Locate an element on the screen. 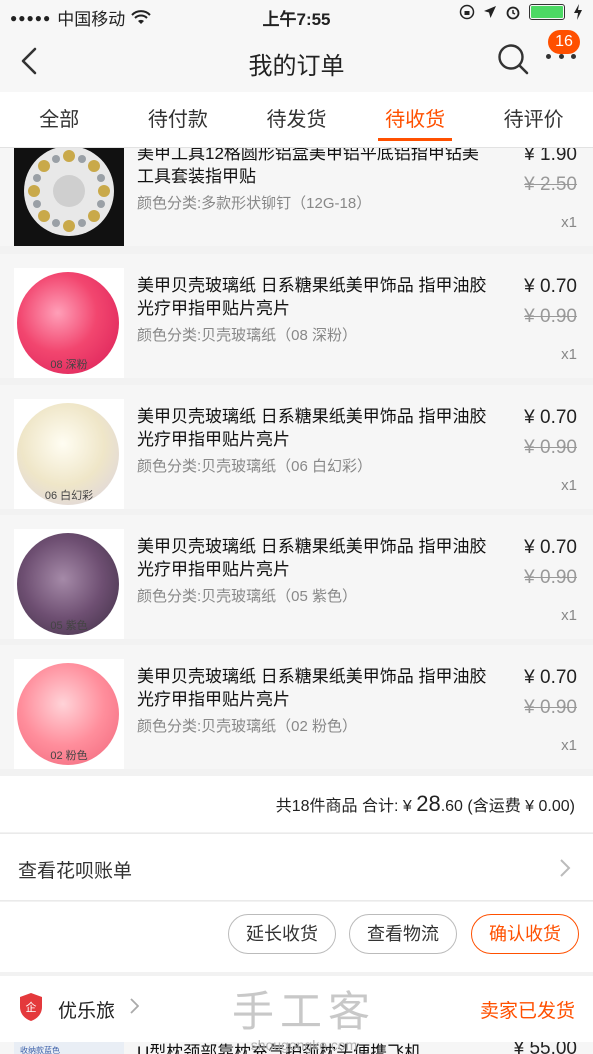  view-logistics-button: 查看物流 is located at coordinates (403, 934).